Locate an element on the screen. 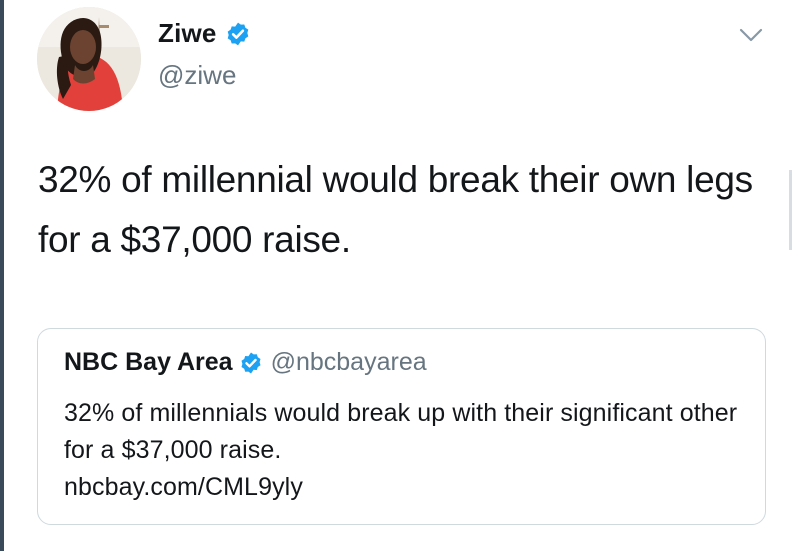 The width and height of the screenshot is (792, 551). quoted-author-handle: @nbcbayarea is located at coordinates (348, 362).